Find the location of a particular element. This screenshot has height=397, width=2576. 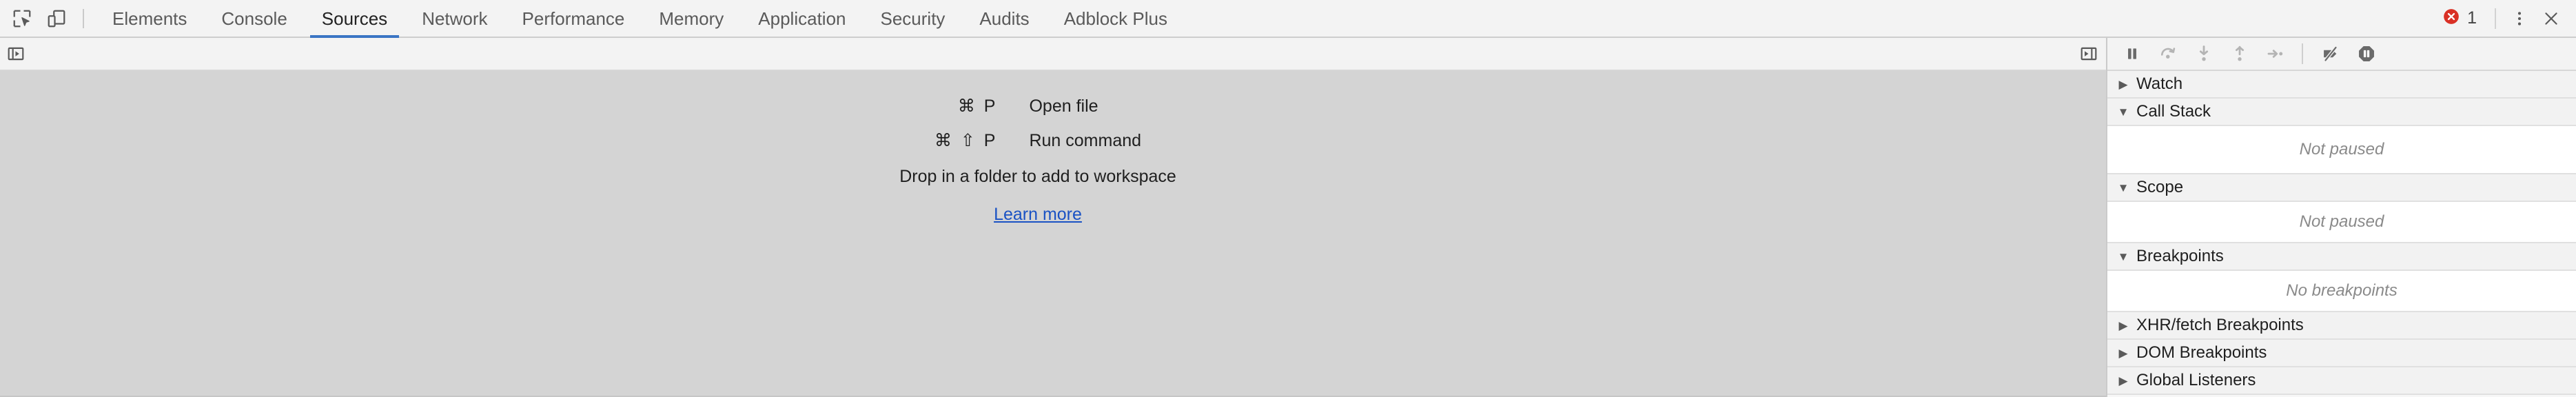

pane-title: Watch is located at coordinates (2159, 83).